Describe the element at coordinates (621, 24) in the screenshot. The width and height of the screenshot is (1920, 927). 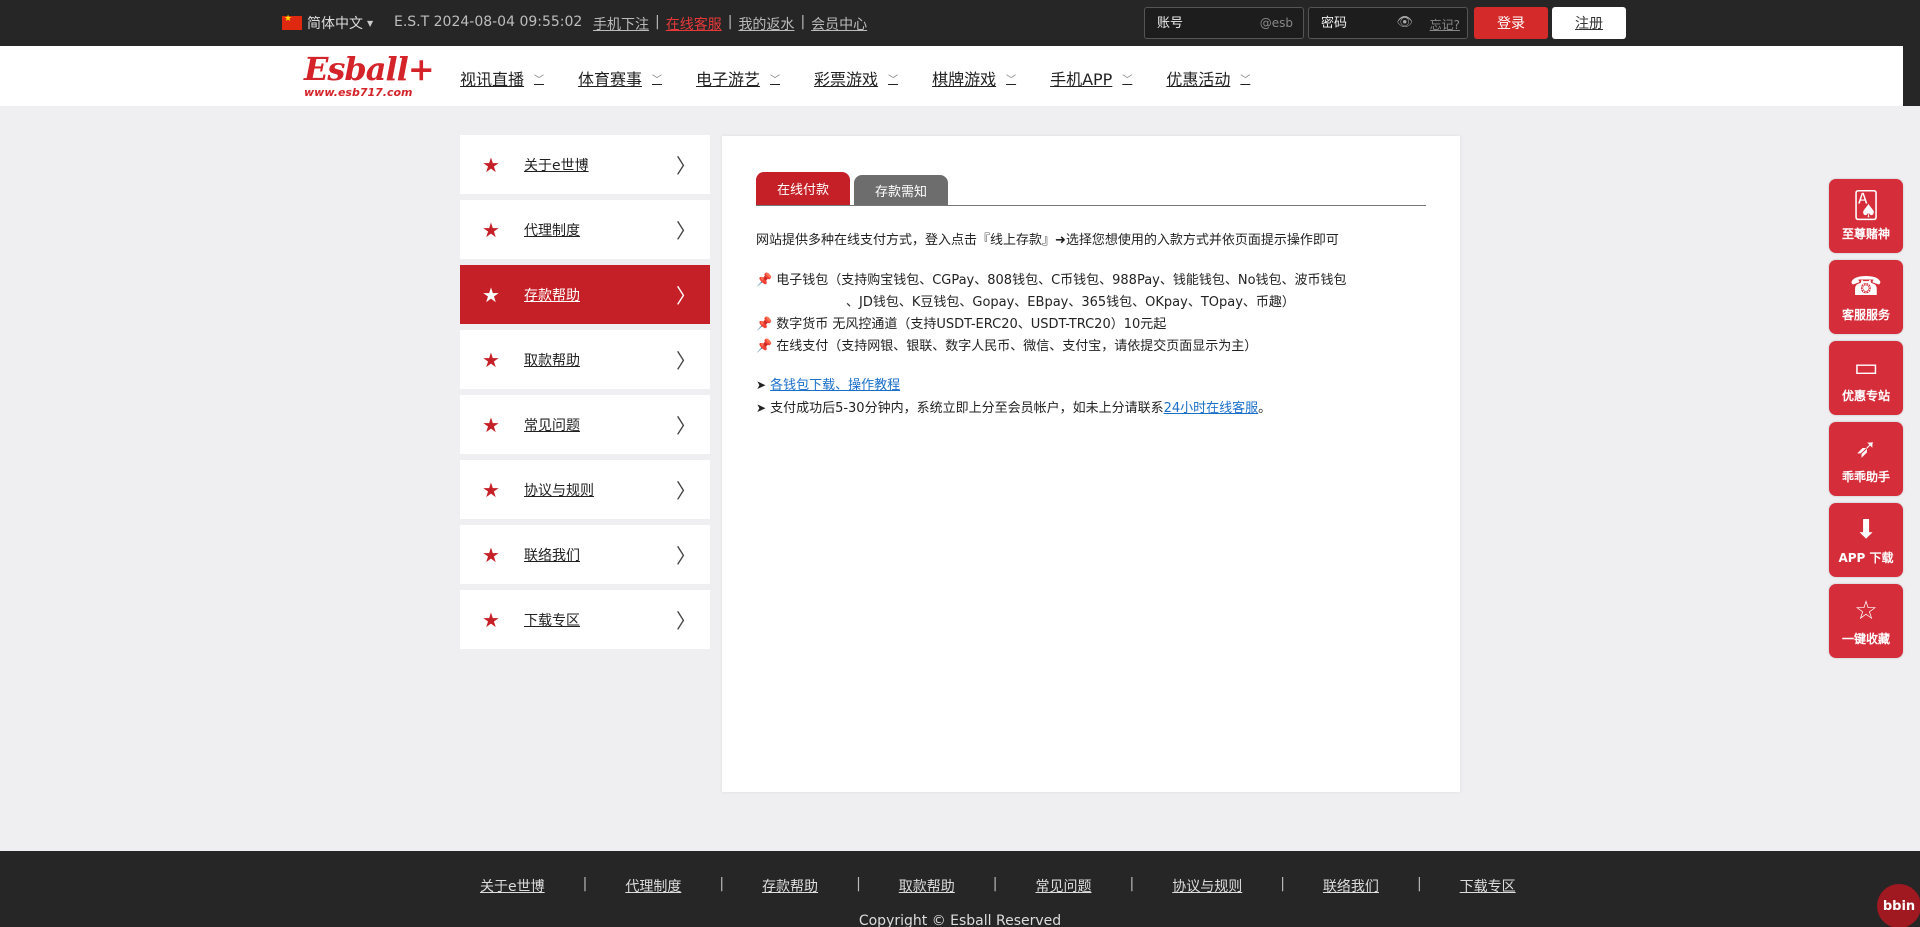
I see `mobile-bet-link: 手机下注` at that location.